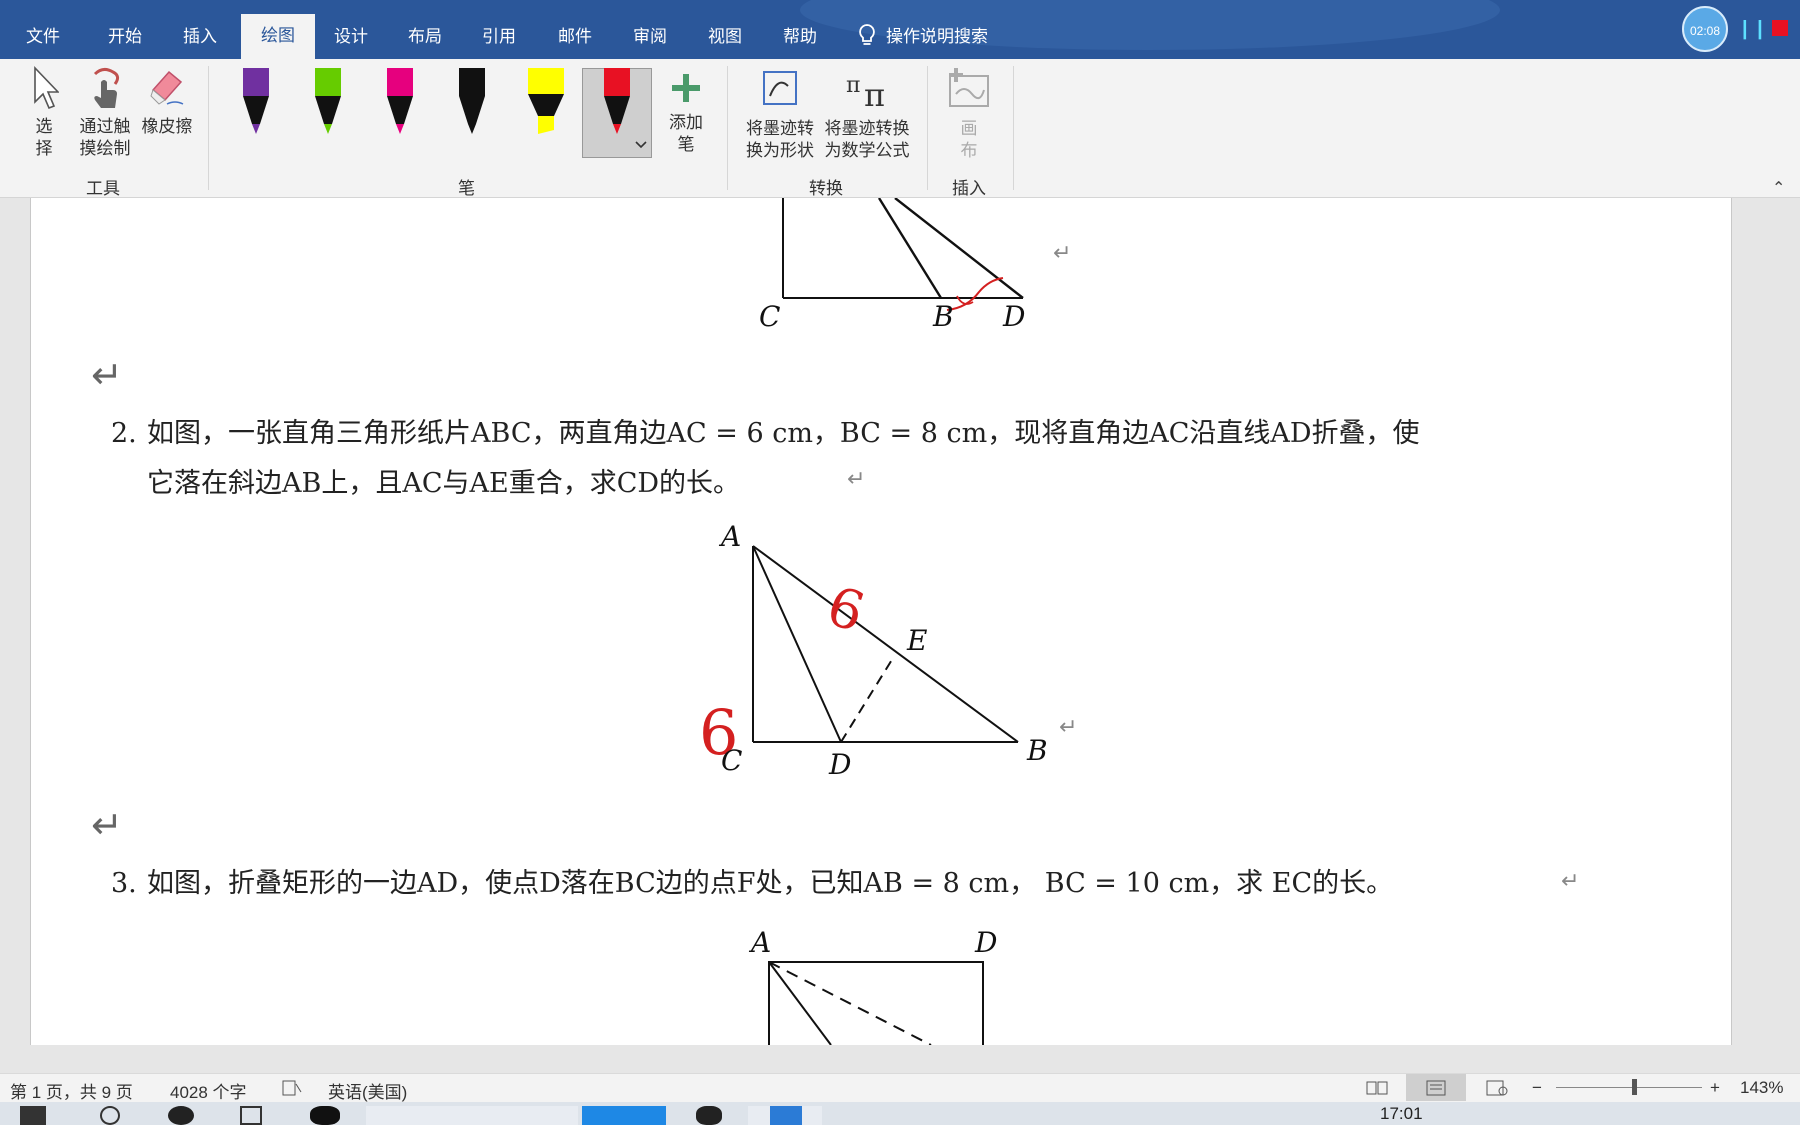 This screenshot has height=1125, width=1800. I want to click on pen-red-icon, so click(617, 102).